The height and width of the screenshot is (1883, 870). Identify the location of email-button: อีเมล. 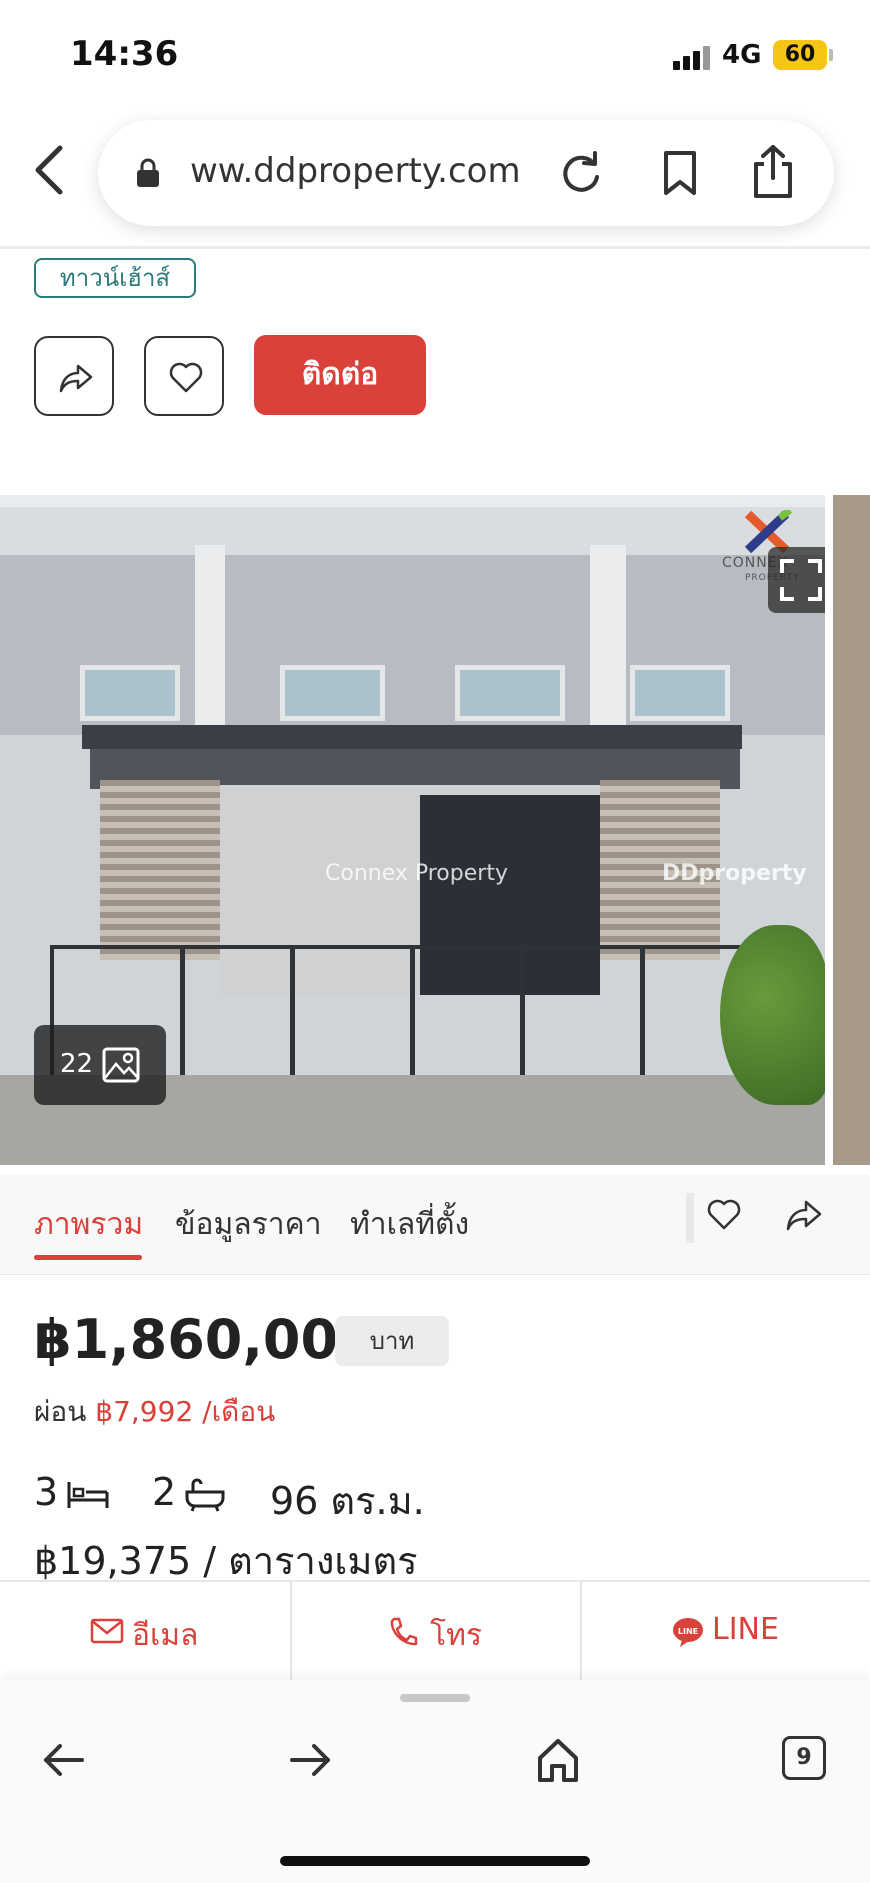
(145, 1632).